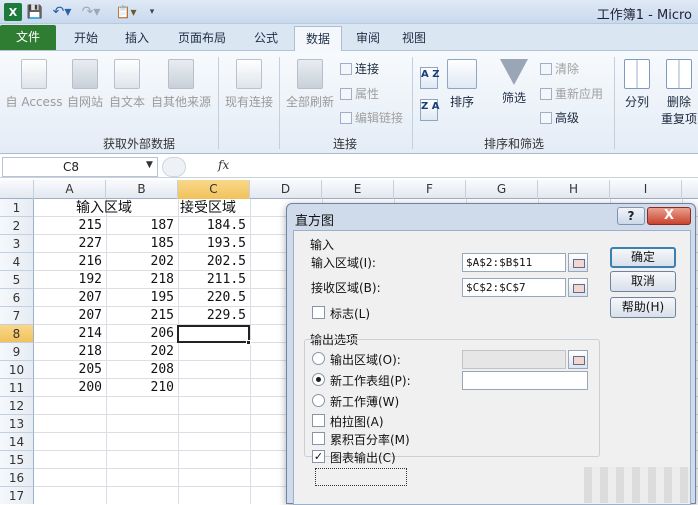 This screenshot has height=505, width=698. Describe the element at coordinates (181, 84) in the screenshot. I see `from-other-sources-button: 自其他来源` at that location.